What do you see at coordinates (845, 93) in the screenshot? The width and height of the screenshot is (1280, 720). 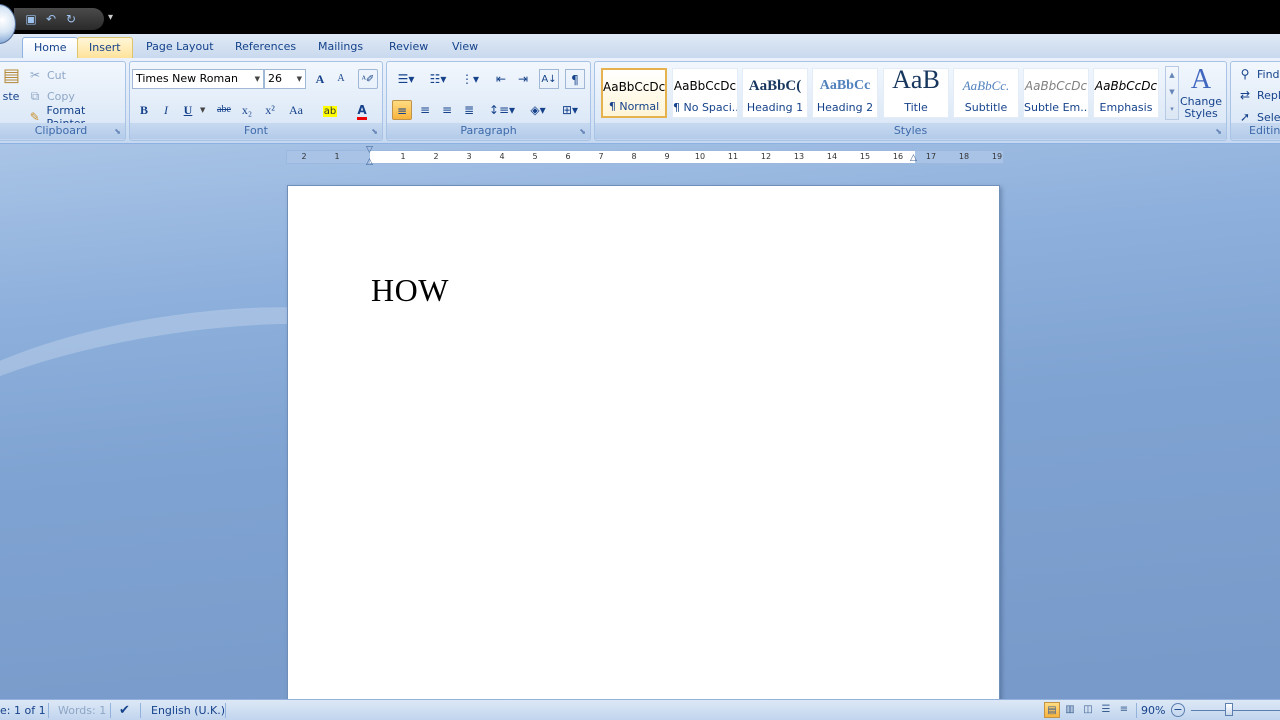 I see `style-heading-2: AaBbCc Heading 2` at bounding box center [845, 93].